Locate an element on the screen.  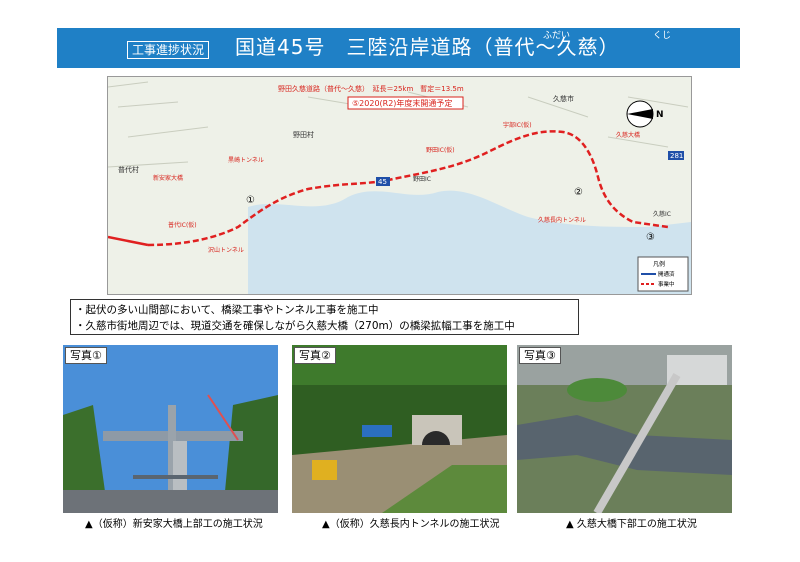
place-kuji-ic: 久慈IC is located at coordinates (662, 214).